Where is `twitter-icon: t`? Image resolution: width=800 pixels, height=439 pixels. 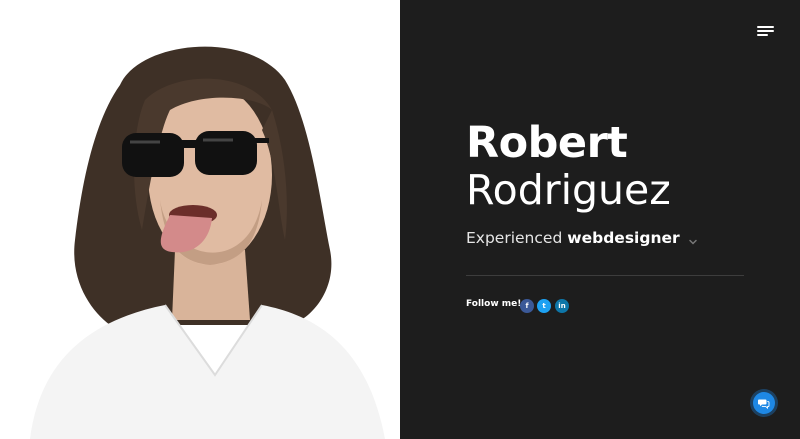 twitter-icon: t is located at coordinates (544, 306).